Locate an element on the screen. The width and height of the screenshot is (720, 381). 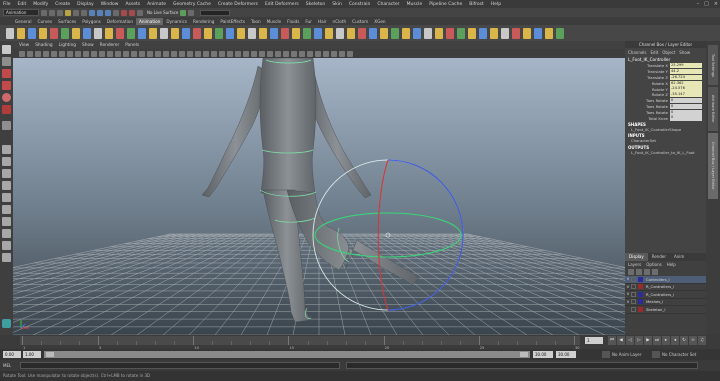
layer-menu-help: Help is located at coordinates (671, 264).